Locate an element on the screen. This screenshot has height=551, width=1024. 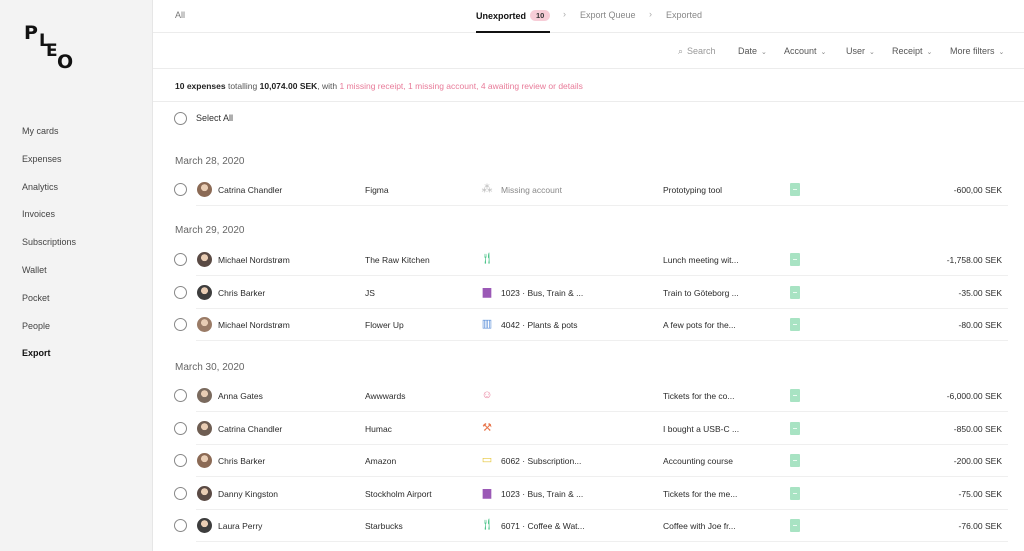
sidebar-item-expenses: Expenses is located at coordinates (49, 163).